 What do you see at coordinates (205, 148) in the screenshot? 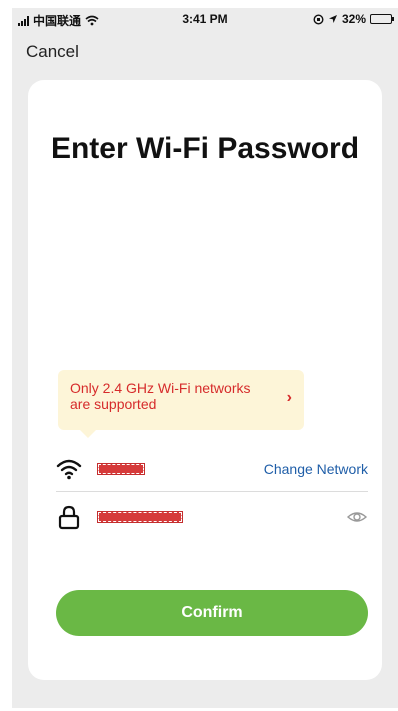
I see `page-title: Enter Wi-Fi Password` at bounding box center [205, 148].